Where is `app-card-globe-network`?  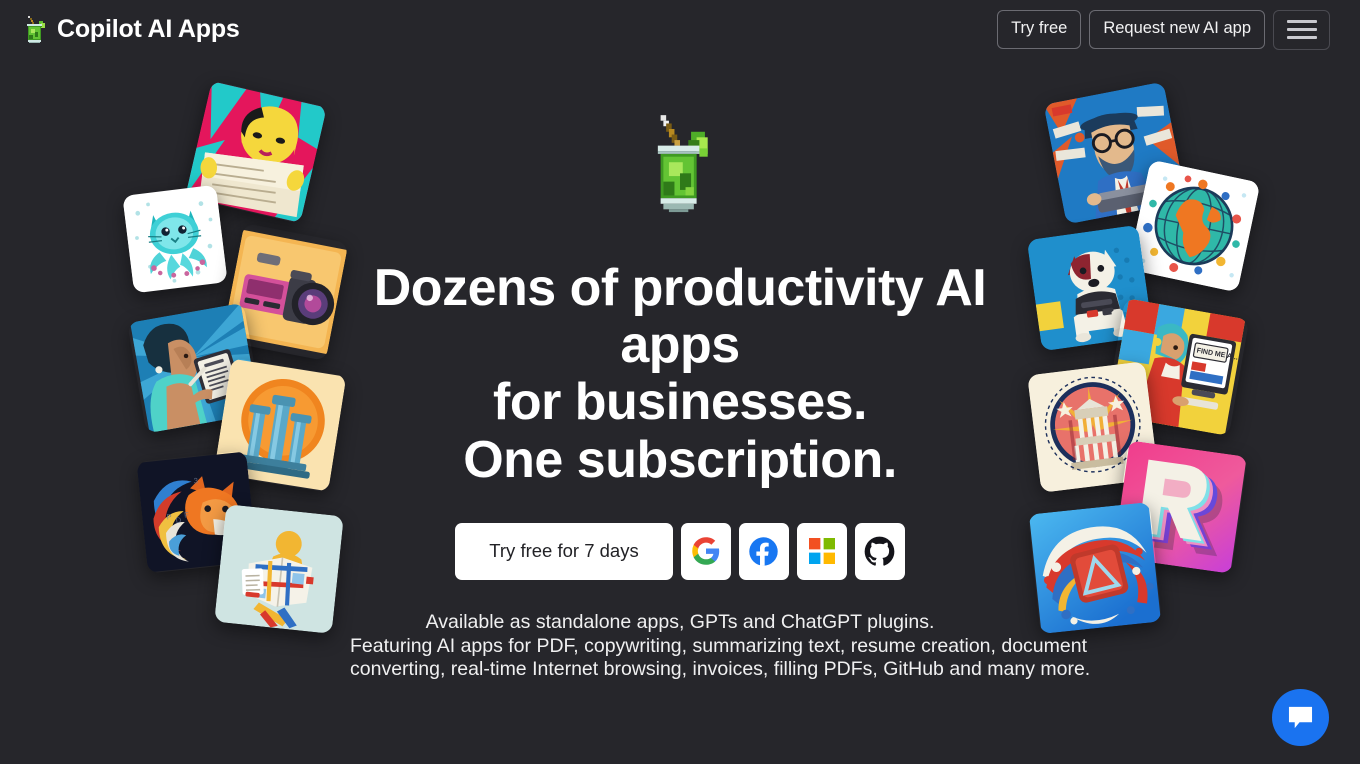 app-card-globe-network is located at coordinates (1194, 226).